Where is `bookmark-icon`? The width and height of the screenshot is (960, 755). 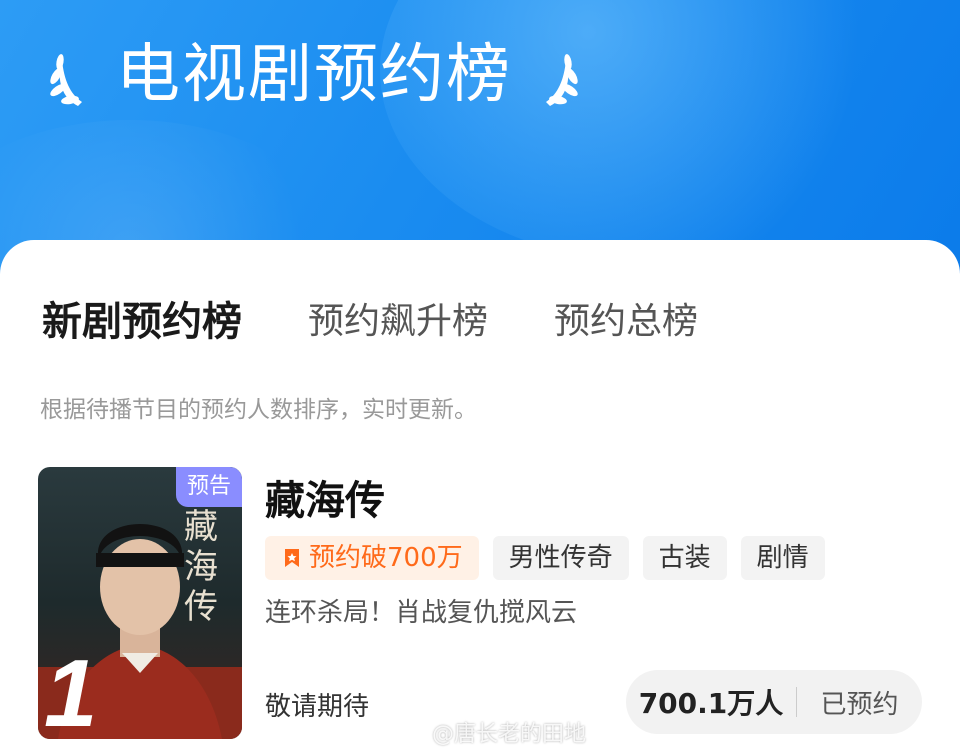 bookmark-icon is located at coordinates (292, 558).